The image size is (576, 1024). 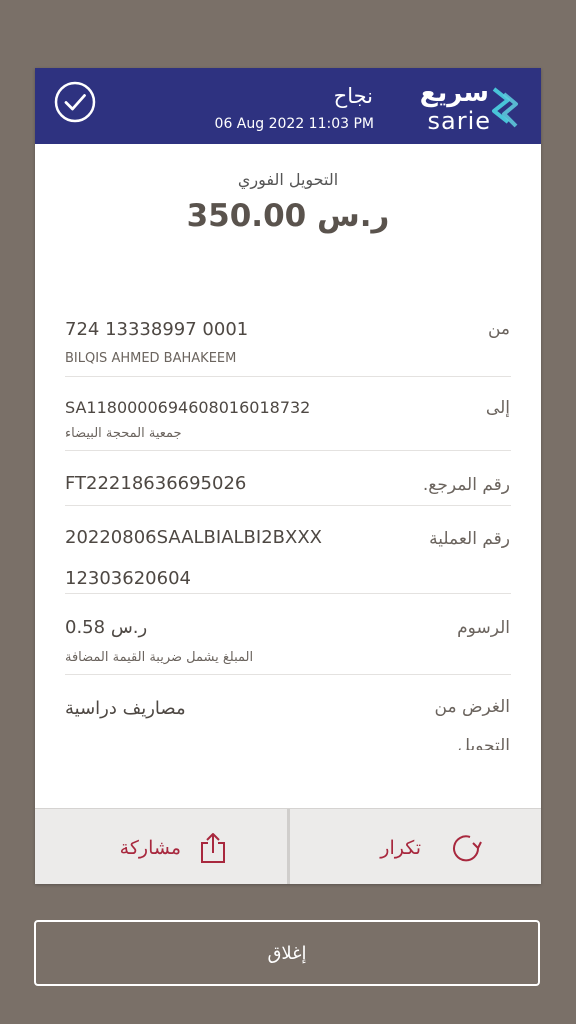 What do you see at coordinates (287, 953) in the screenshot?
I see `close-button: إغلاق` at bounding box center [287, 953].